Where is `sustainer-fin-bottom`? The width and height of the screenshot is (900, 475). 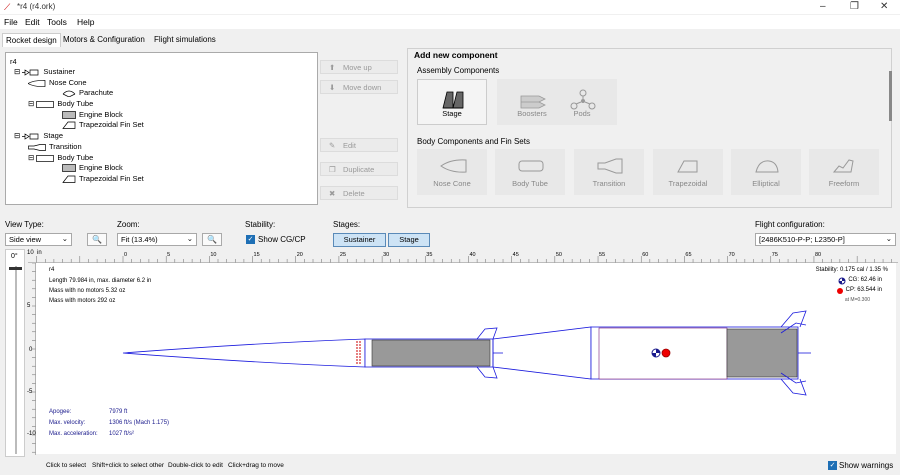 sustainer-fin-bottom is located at coordinates (487, 372).